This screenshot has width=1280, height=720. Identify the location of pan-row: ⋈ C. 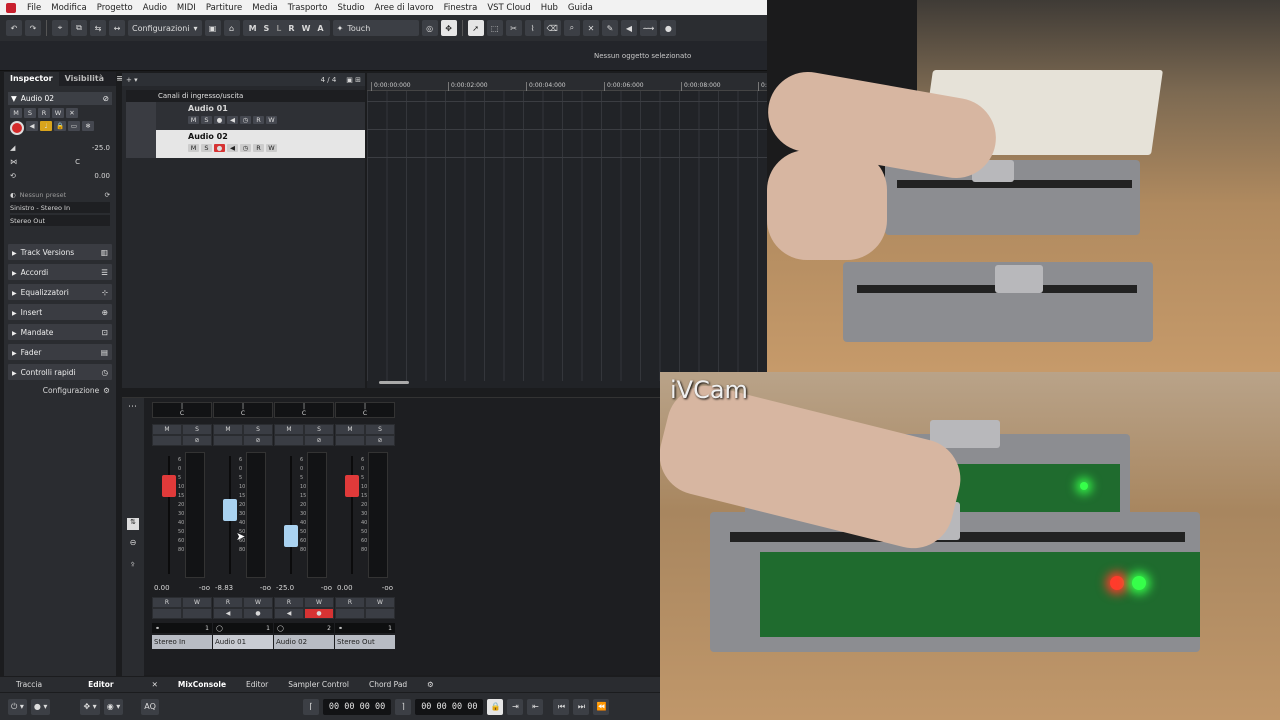
(60, 162).